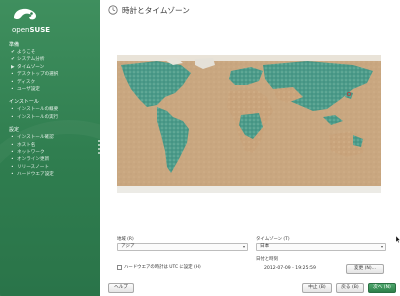  Describe the element at coordinates (125, 239) in the screenshot. I see `region-label: 地域 (R)` at that location.